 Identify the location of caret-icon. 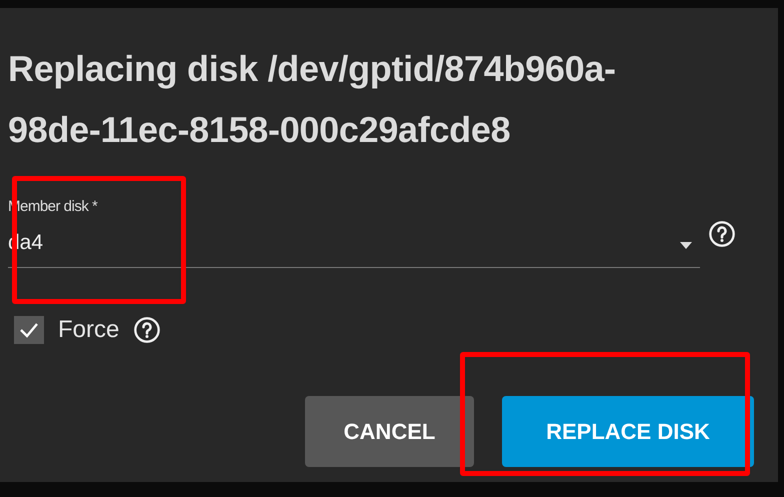
(686, 245).